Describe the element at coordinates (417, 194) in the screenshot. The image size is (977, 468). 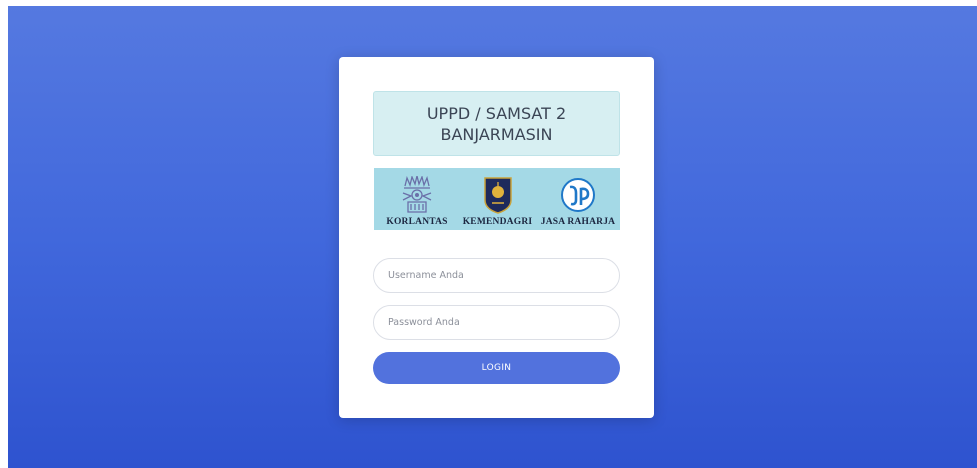
I see `korlantas-emblem-icon` at that location.